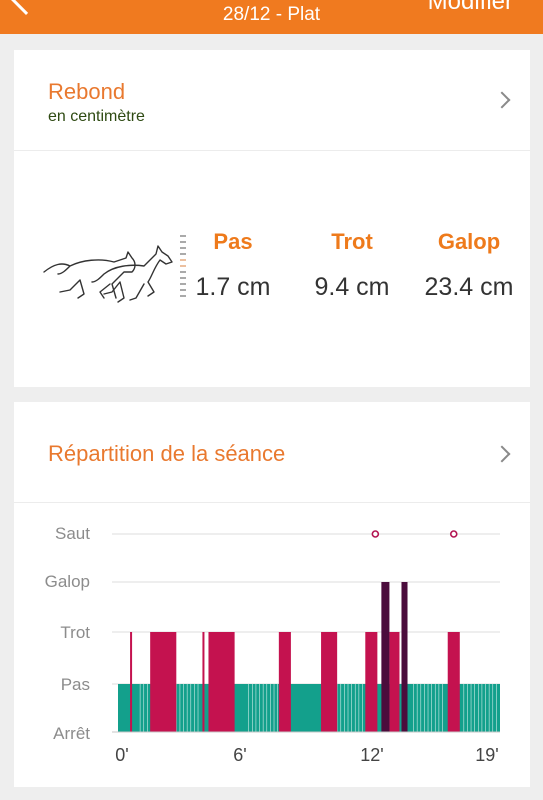 This screenshot has height=800, width=543. What do you see at coordinates (469, 287) in the screenshot?
I see `gait-value-galop: 23.4 cm` at bounding box center [469, 287].